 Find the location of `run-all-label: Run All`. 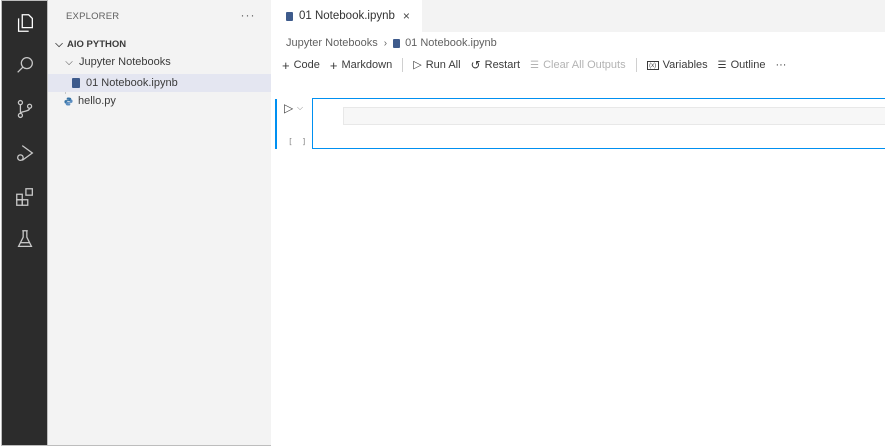

run-all-label: Run All is located at coordinates (443, 65).